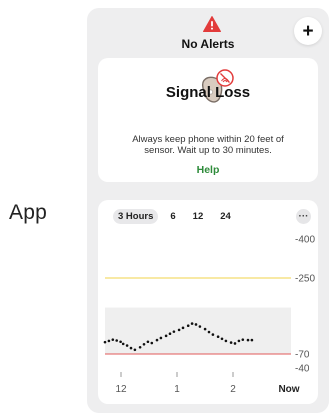 This screenshot has height=419, width=335. What do you see at coordinates (233, 389) in the screenshot?
I see `x-tick-label: 2` at bounding box center [233, 389].